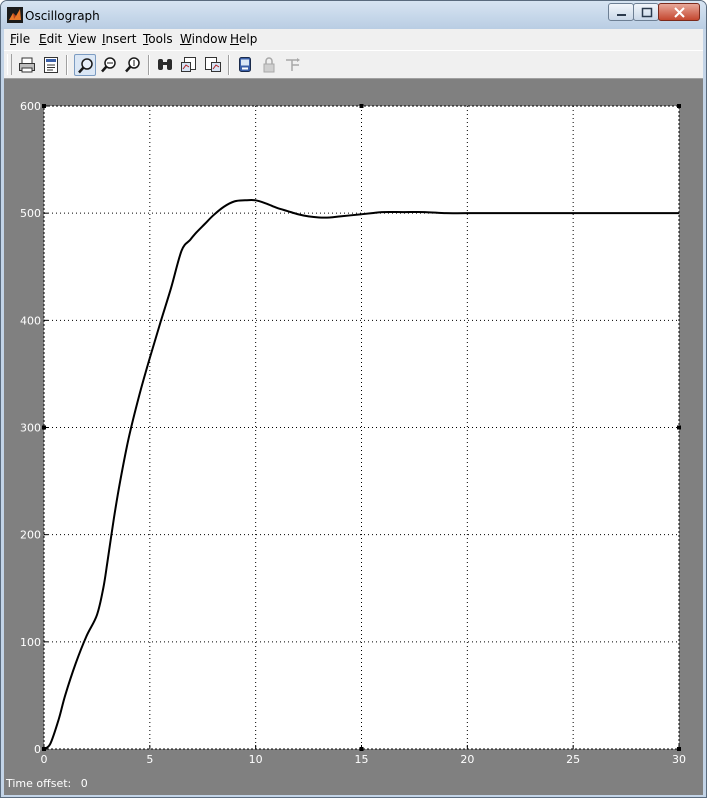 Image resolution: width=707 pixels, height=798 pixels. I want to click on menu-label-rest: elp, so click(248, 39).